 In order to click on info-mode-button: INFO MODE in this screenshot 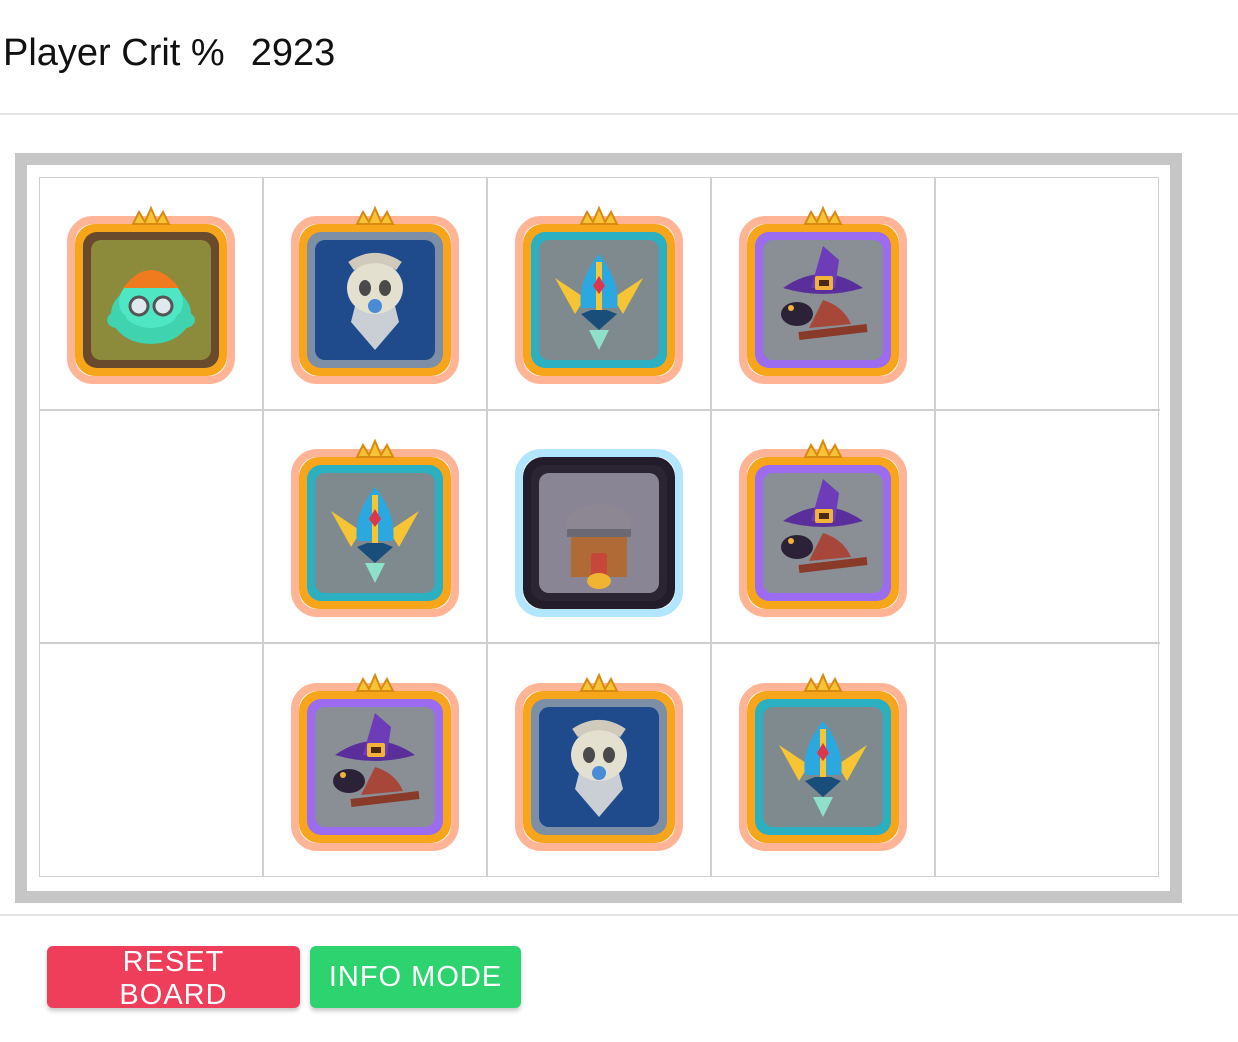, I will do `click(415, 977)`.